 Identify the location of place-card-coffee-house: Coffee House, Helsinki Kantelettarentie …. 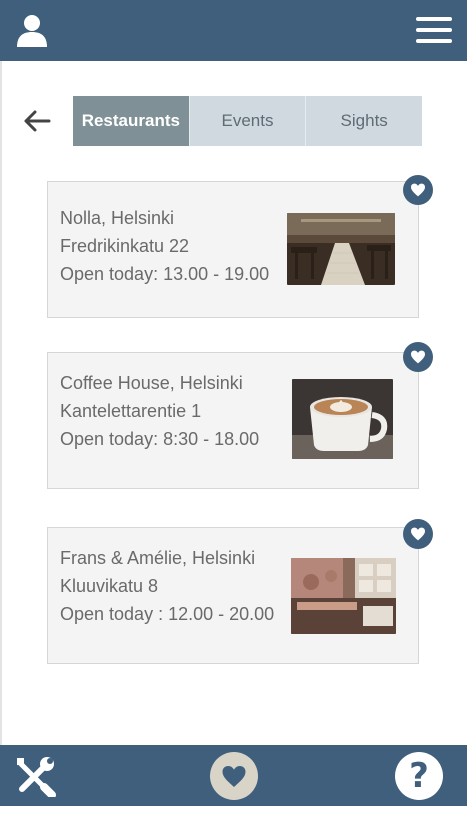
(233, 420).